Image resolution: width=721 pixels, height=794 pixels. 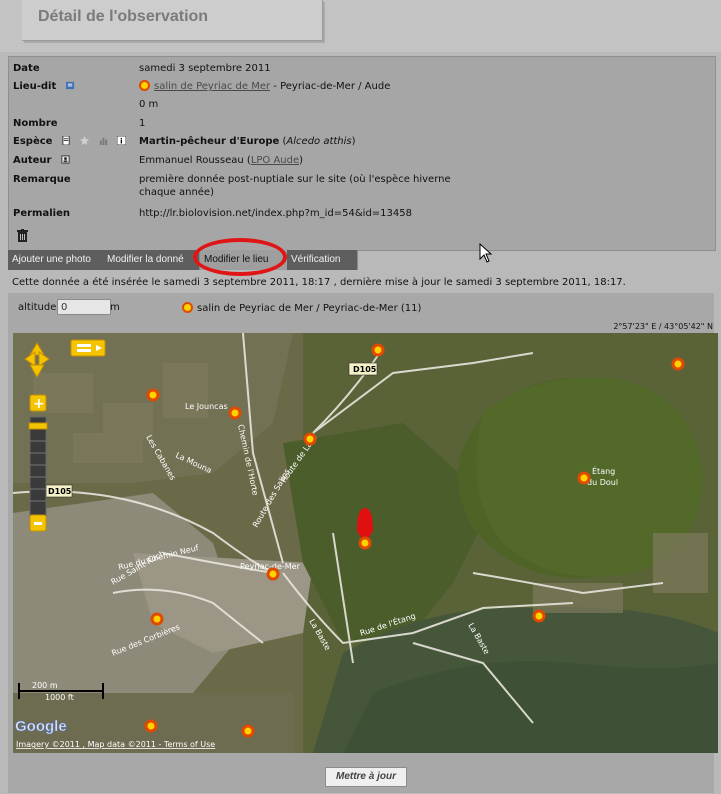 What do you see at coordinates (123, 16) in the screenshot?
I see `page-title: Détail de l'observation` at bounding box center [123, 16].